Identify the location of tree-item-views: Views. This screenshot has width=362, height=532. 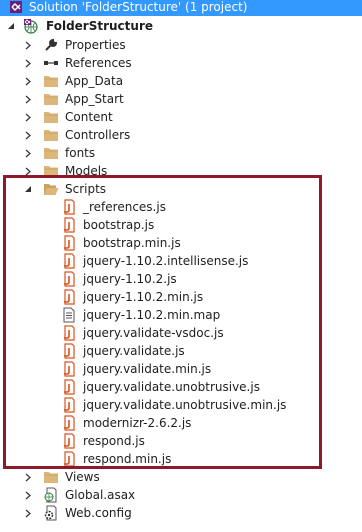
(181, 477).